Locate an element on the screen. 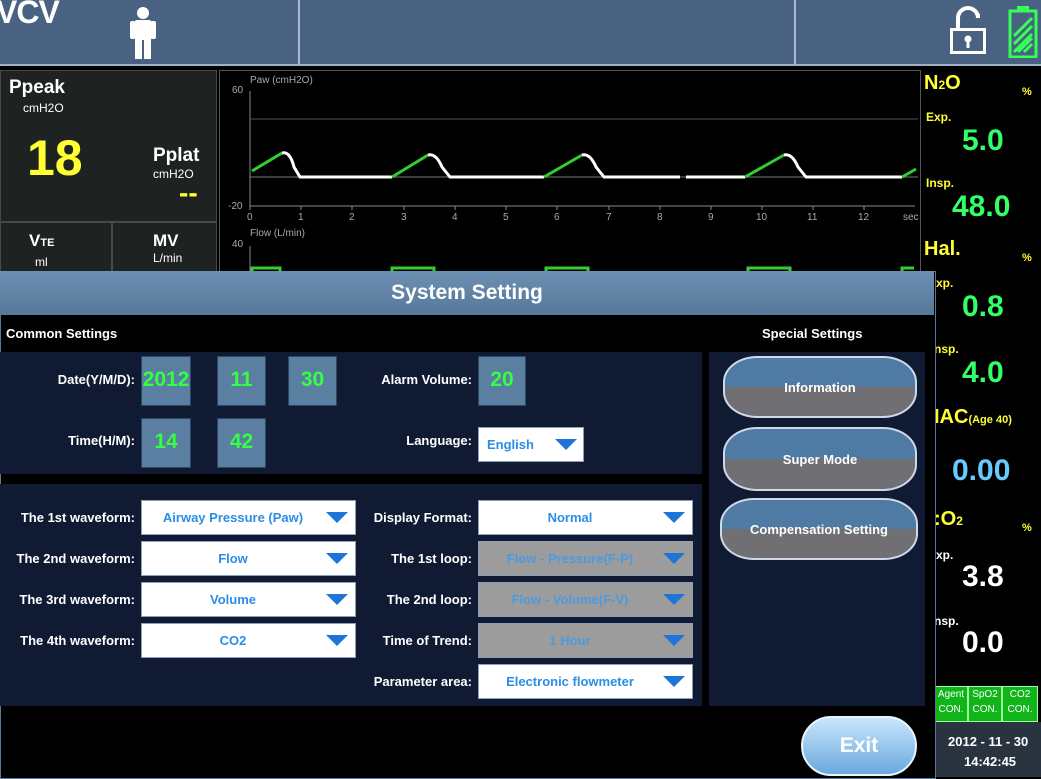 The width and height of the screenshot is (1041, 779). time-label: Time(H/M): is located at coordinates (101, 440).